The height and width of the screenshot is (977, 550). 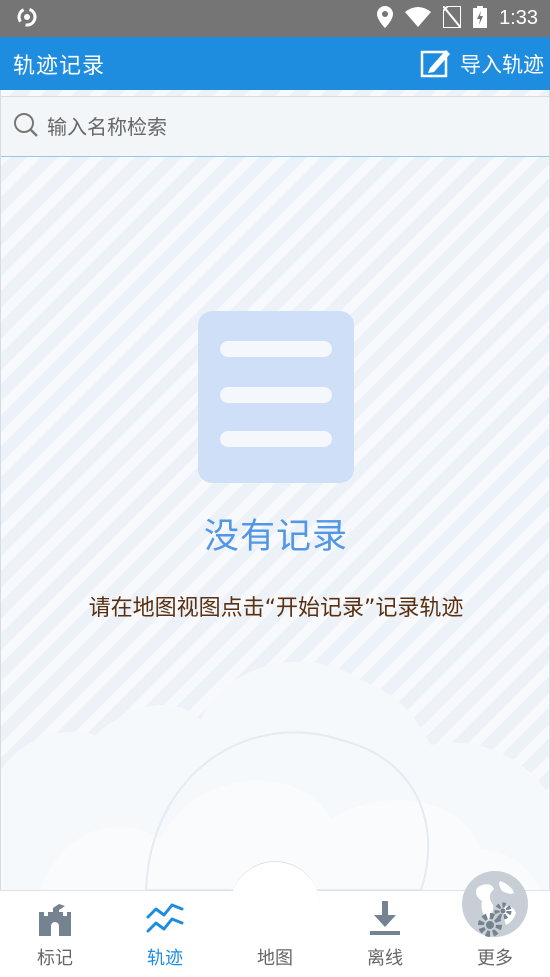 I want to click on import-track-label: 导入轨迹, so click(x=502, y=64).